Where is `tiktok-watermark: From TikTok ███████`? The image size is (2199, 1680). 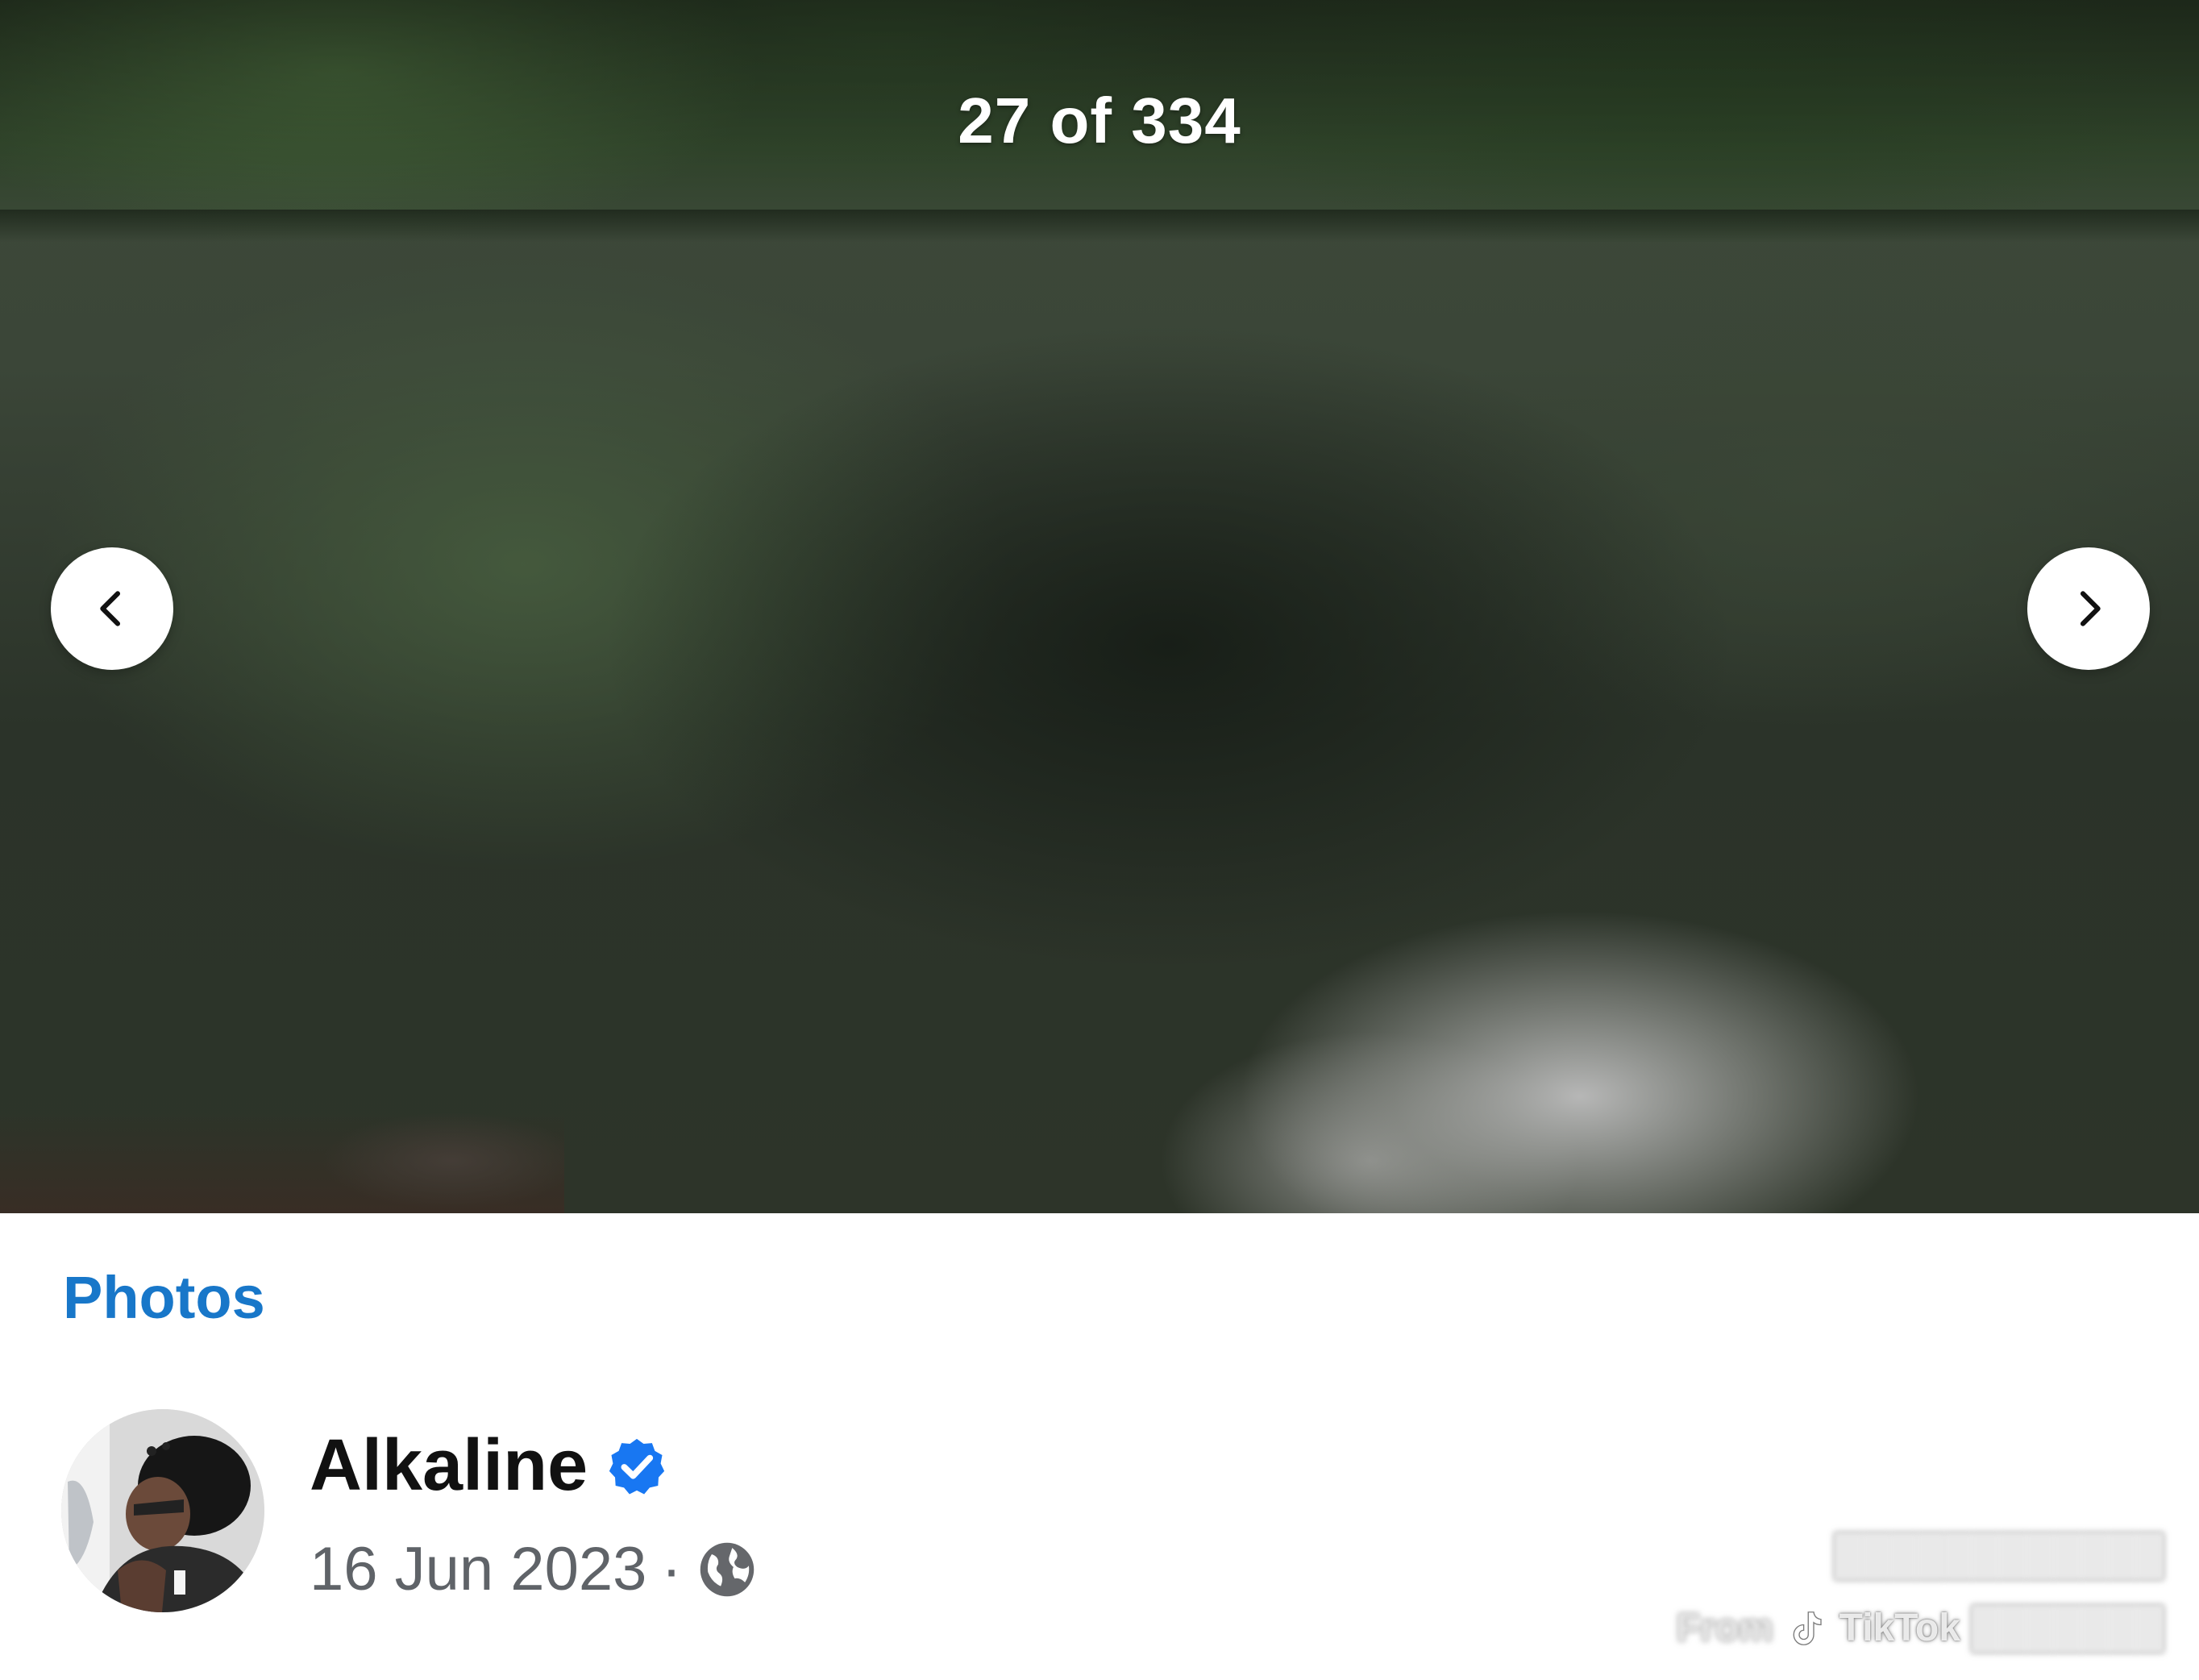 tiktok-watermark: From TikTok ███████ is located at coordinates (1920, 1628).